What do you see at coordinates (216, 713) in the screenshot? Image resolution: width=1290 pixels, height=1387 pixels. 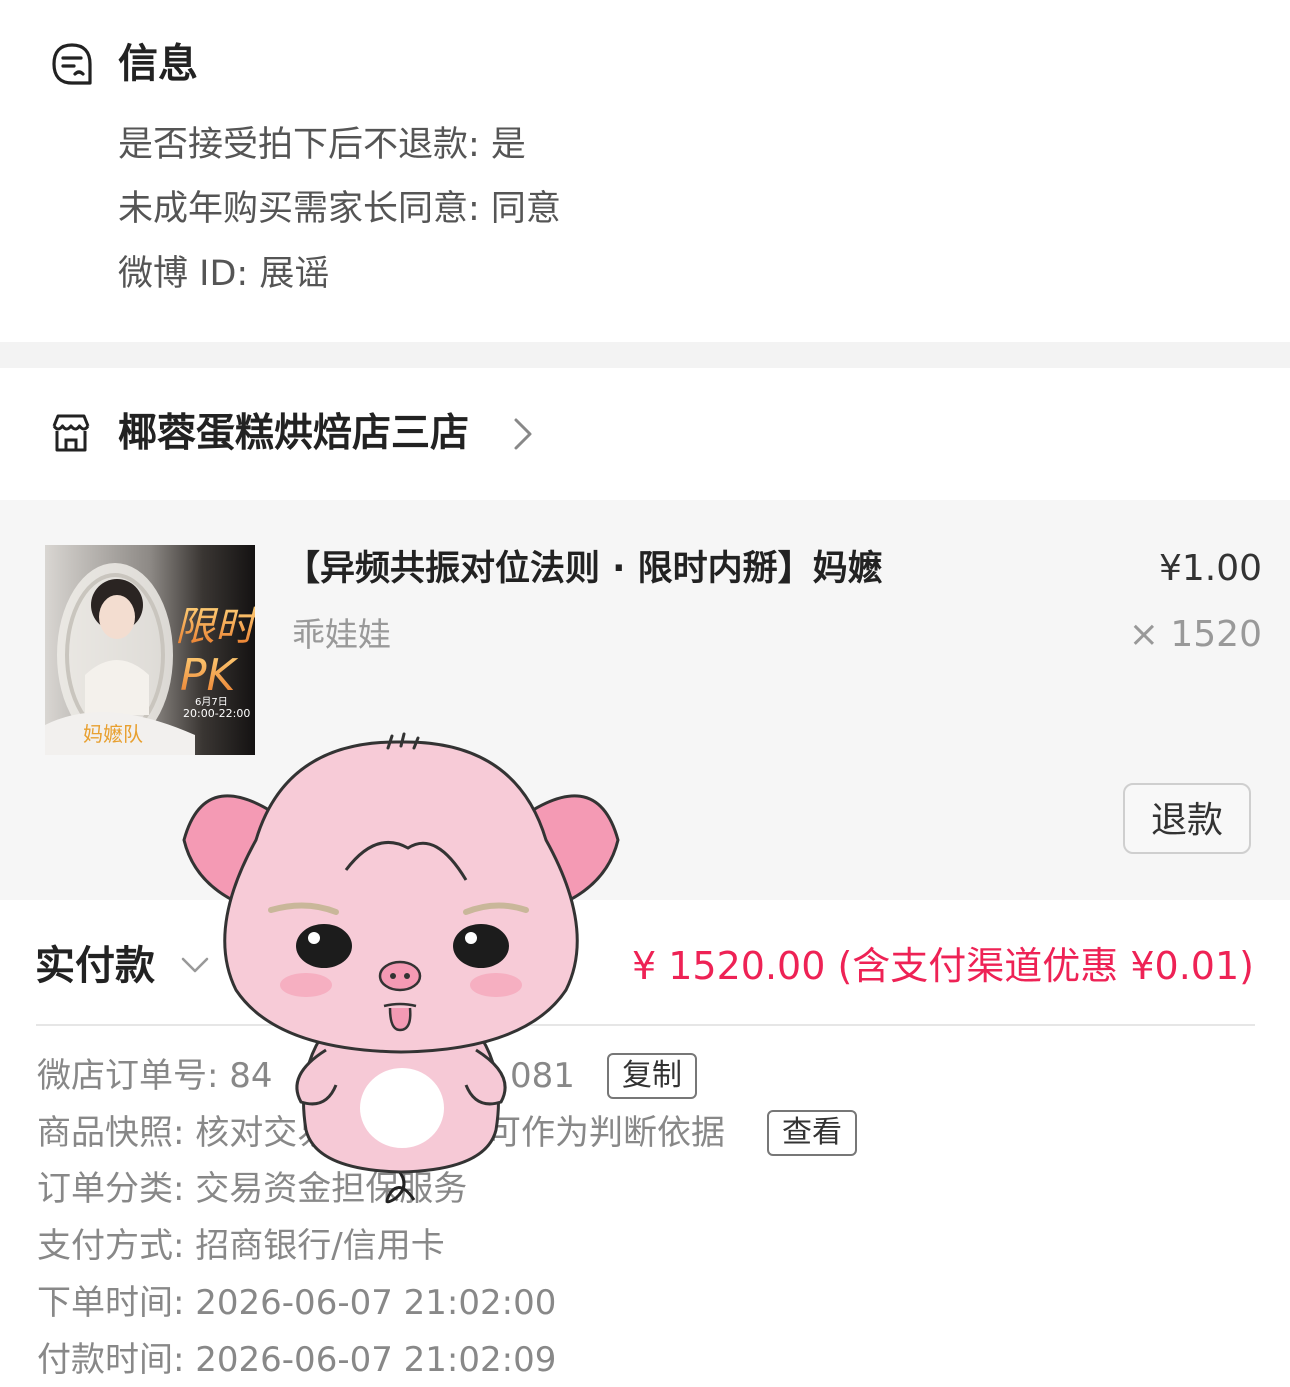 I see `thumb-text-time: 20:00-22:00` at bounding box center [216, 713].